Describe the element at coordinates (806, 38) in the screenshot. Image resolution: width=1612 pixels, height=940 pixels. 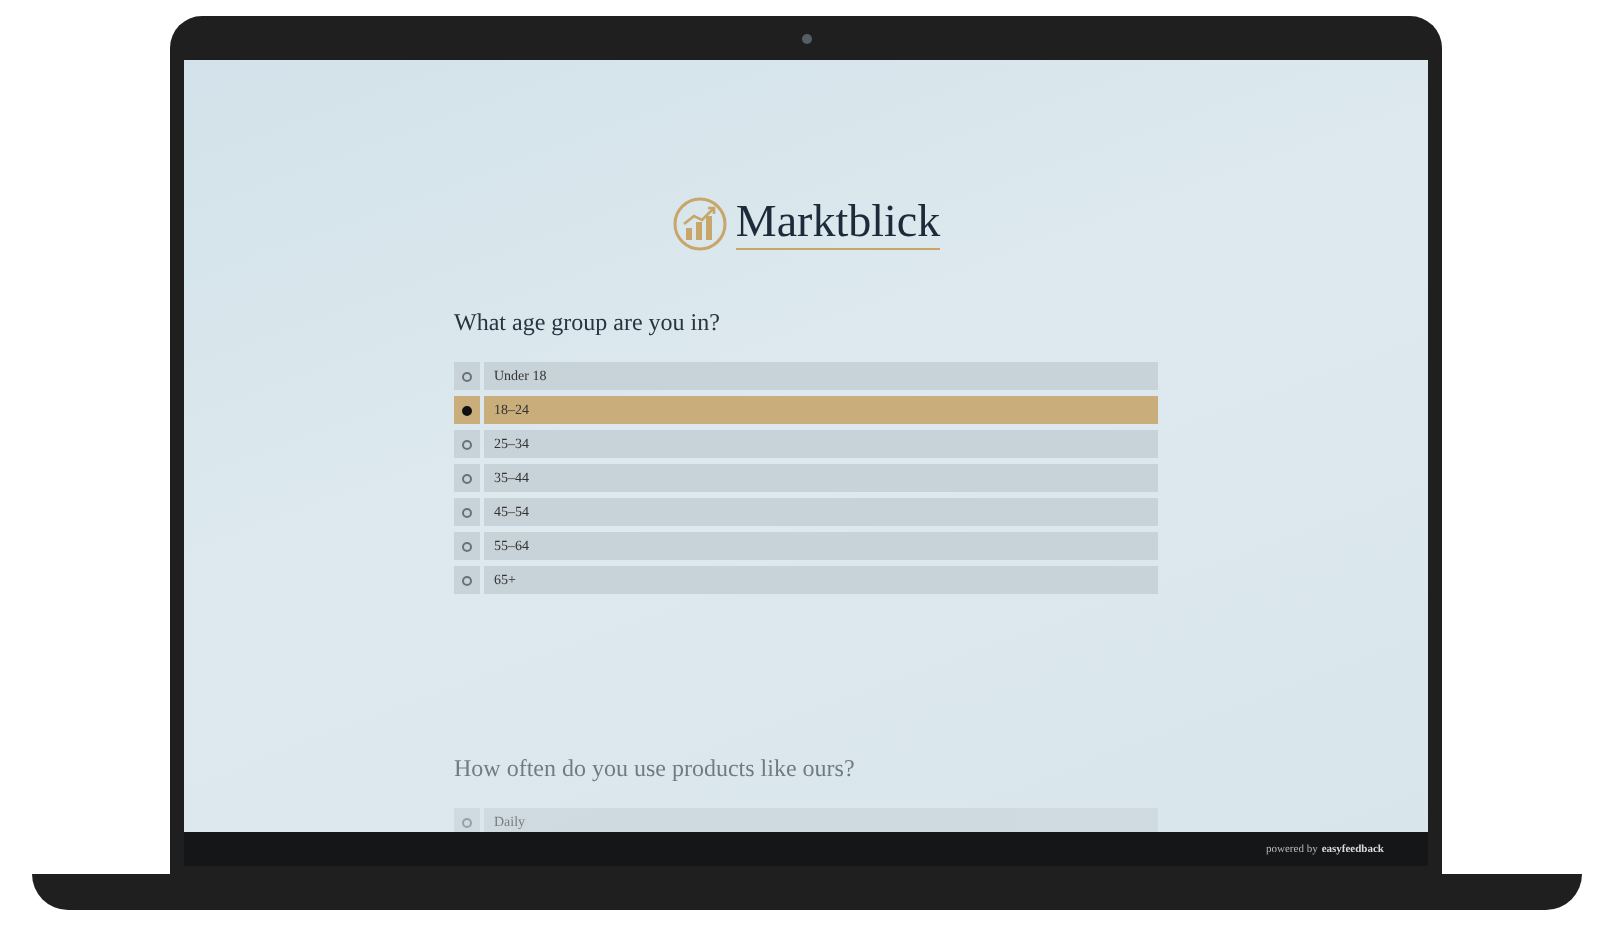
I see `camera-icon` at that location.